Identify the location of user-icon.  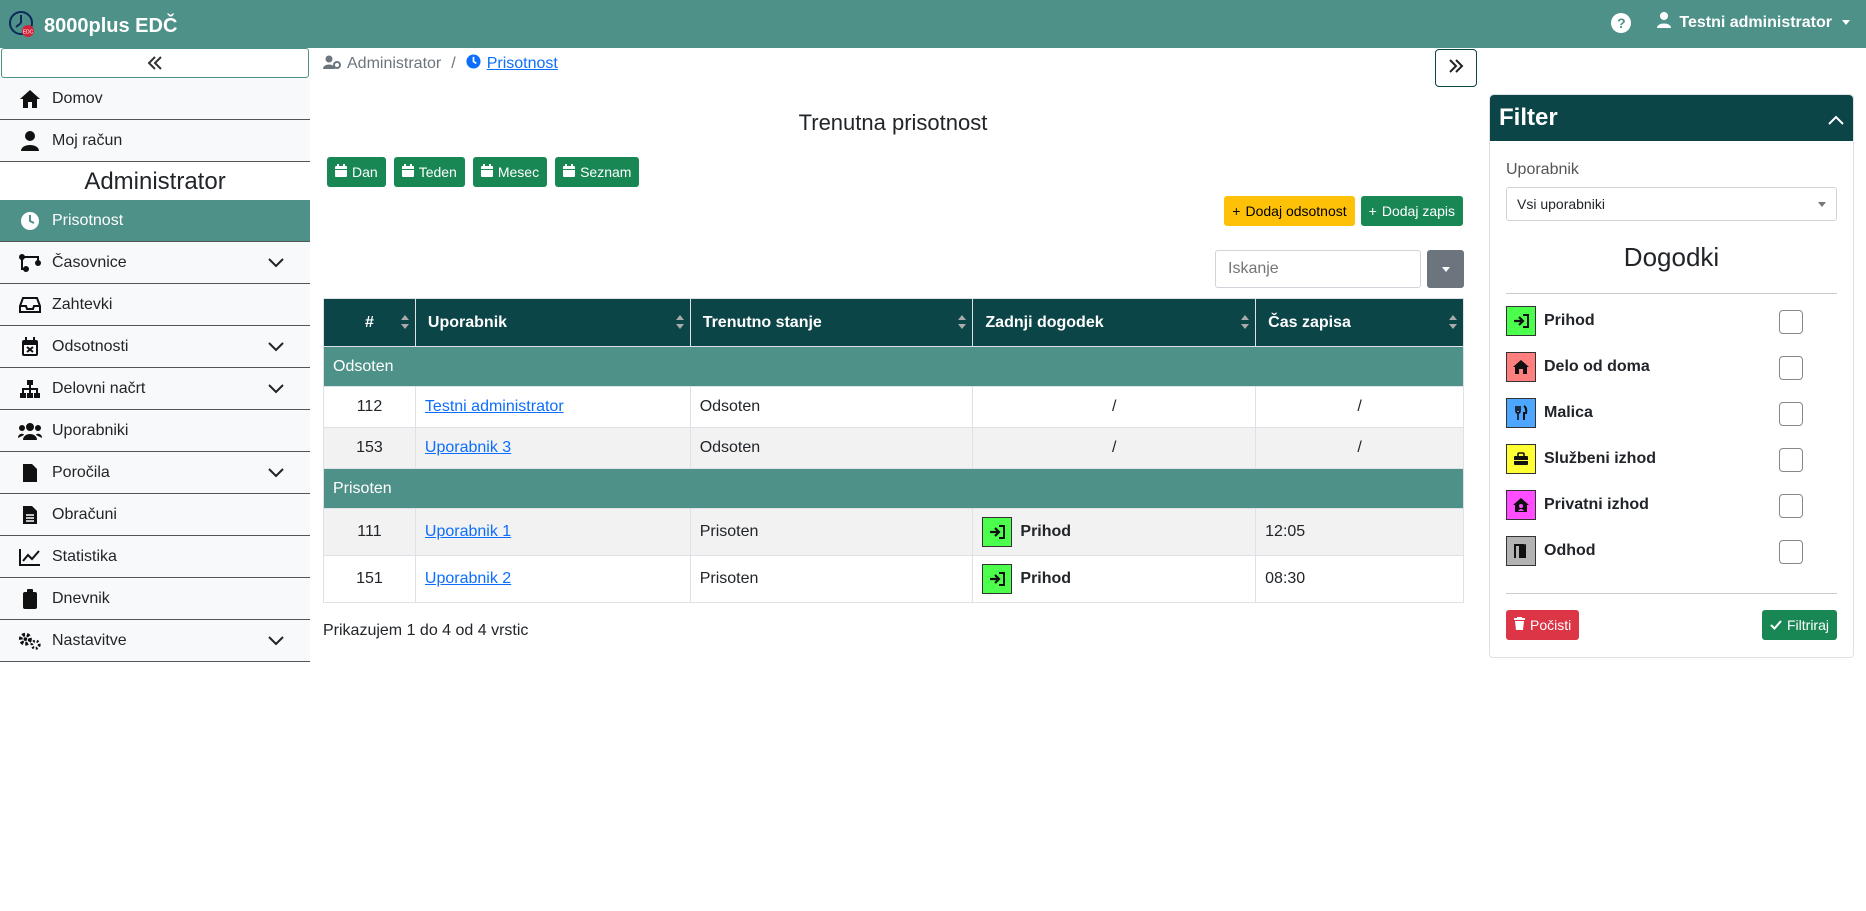
(30, 140).